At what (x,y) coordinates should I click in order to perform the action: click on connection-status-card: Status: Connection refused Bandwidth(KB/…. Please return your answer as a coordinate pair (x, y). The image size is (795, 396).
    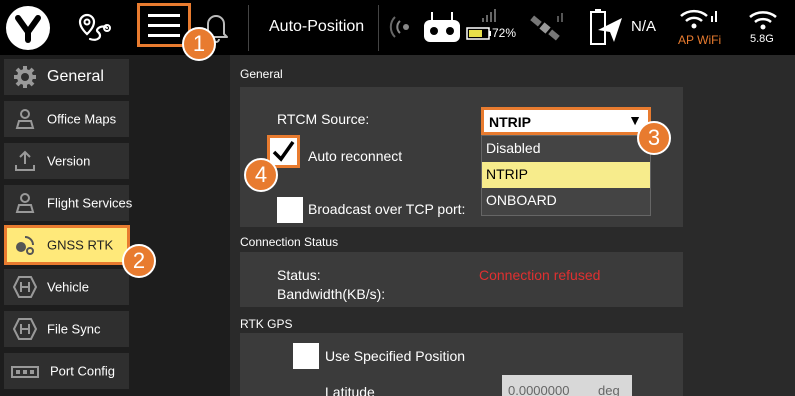
    Looking at the image, I should click on (461, 279).